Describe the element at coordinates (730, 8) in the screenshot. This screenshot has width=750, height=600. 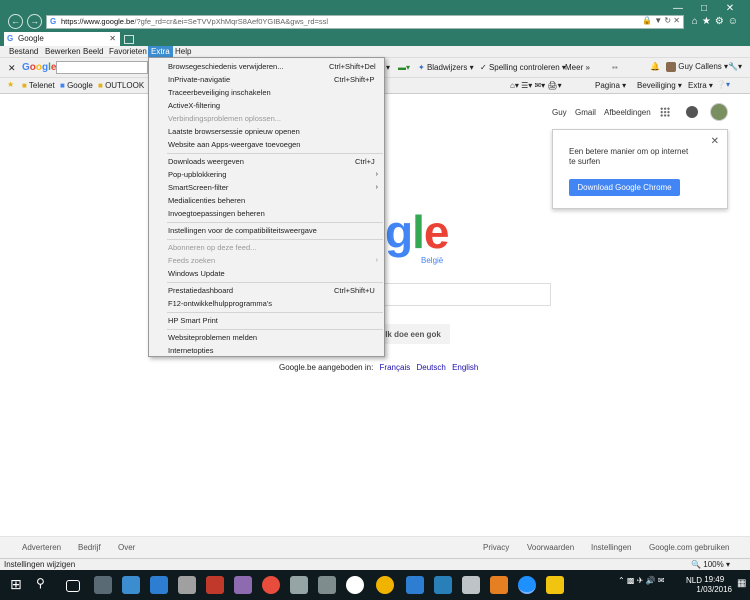
I see `close-window-button: ✕` at that location.